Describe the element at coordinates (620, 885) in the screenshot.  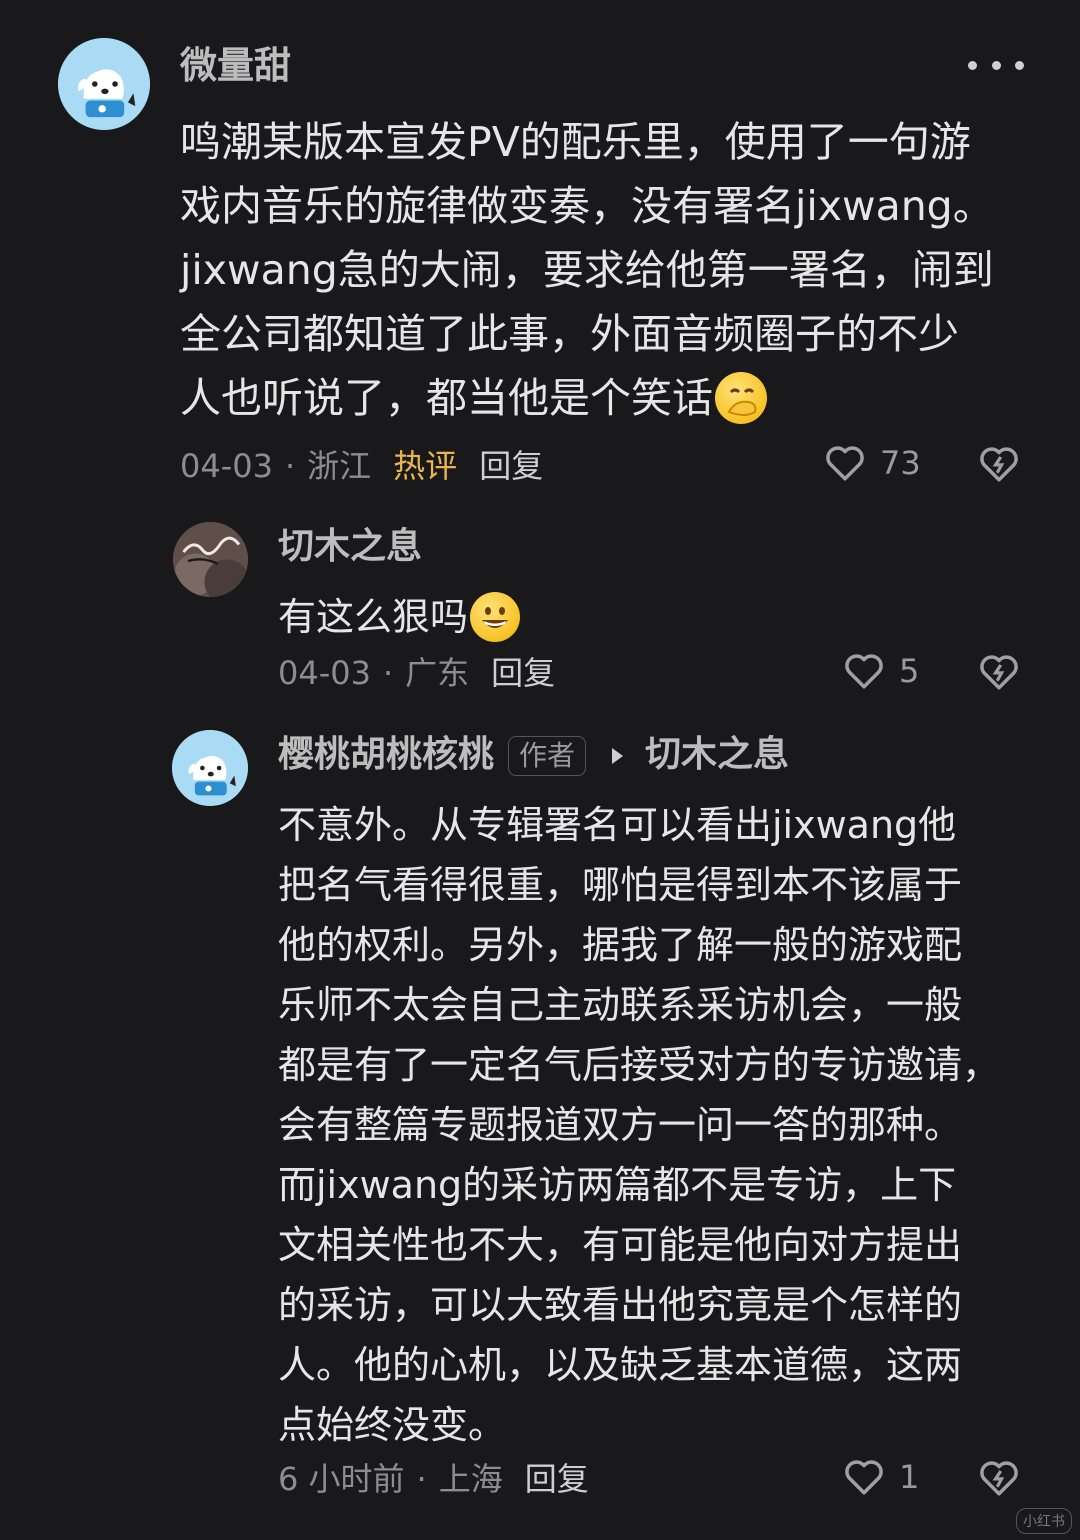
I see `comment-line: 把名气看得很重，哪怕是得到本不该属于` at that location.